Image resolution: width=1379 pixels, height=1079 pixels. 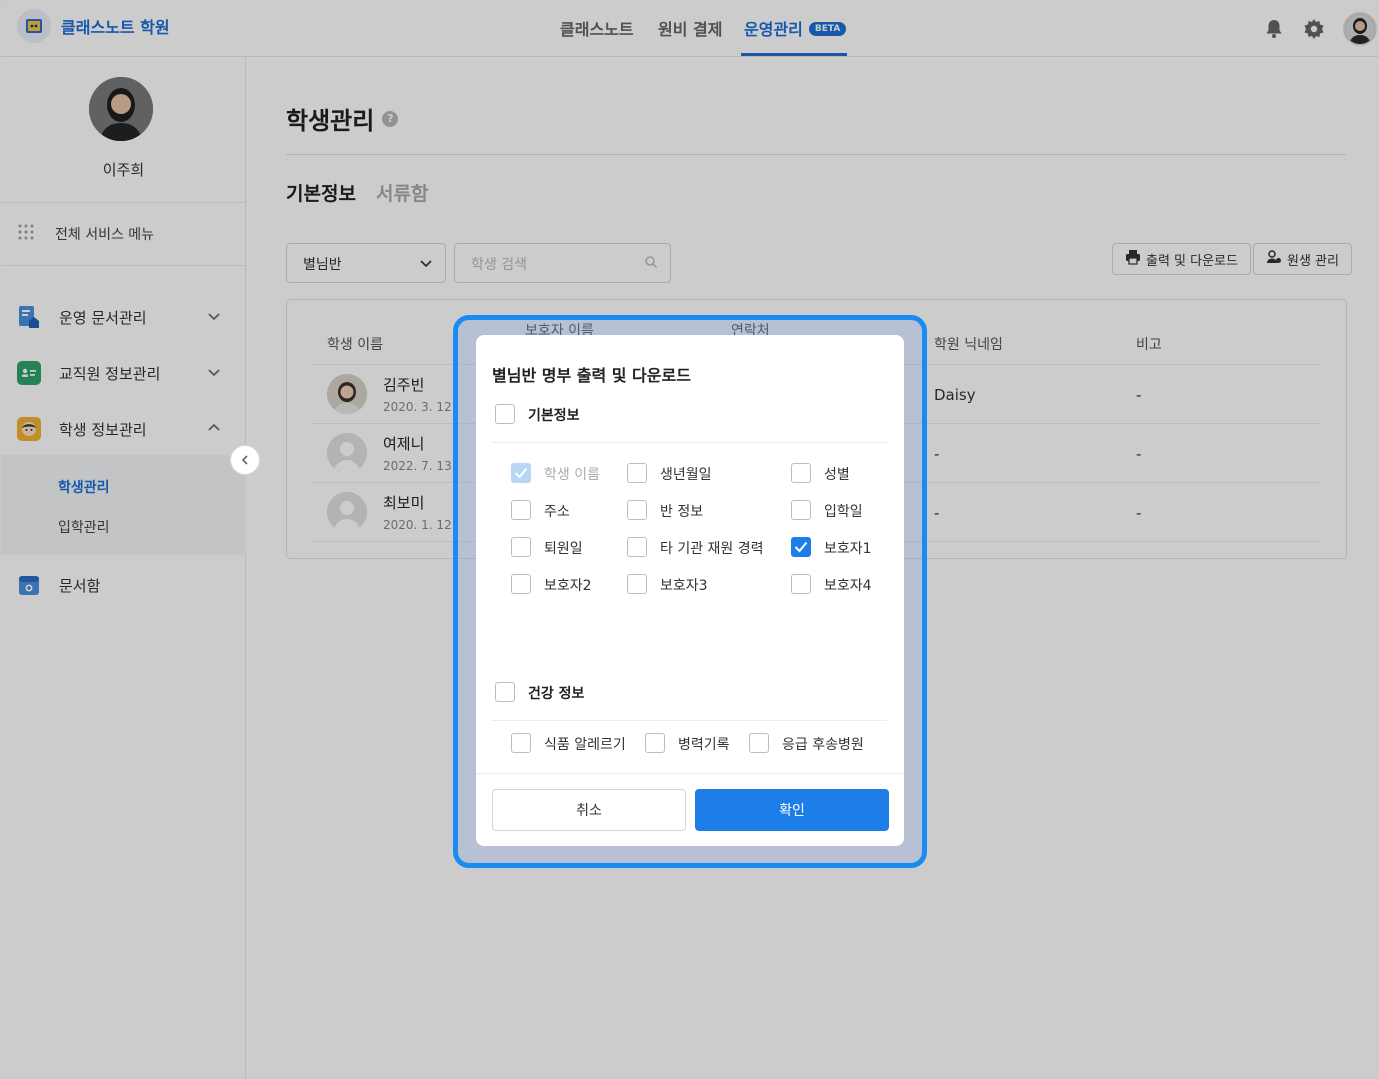 I want to click on section-basic-label: 기본정보, so click(x=554, y=416).